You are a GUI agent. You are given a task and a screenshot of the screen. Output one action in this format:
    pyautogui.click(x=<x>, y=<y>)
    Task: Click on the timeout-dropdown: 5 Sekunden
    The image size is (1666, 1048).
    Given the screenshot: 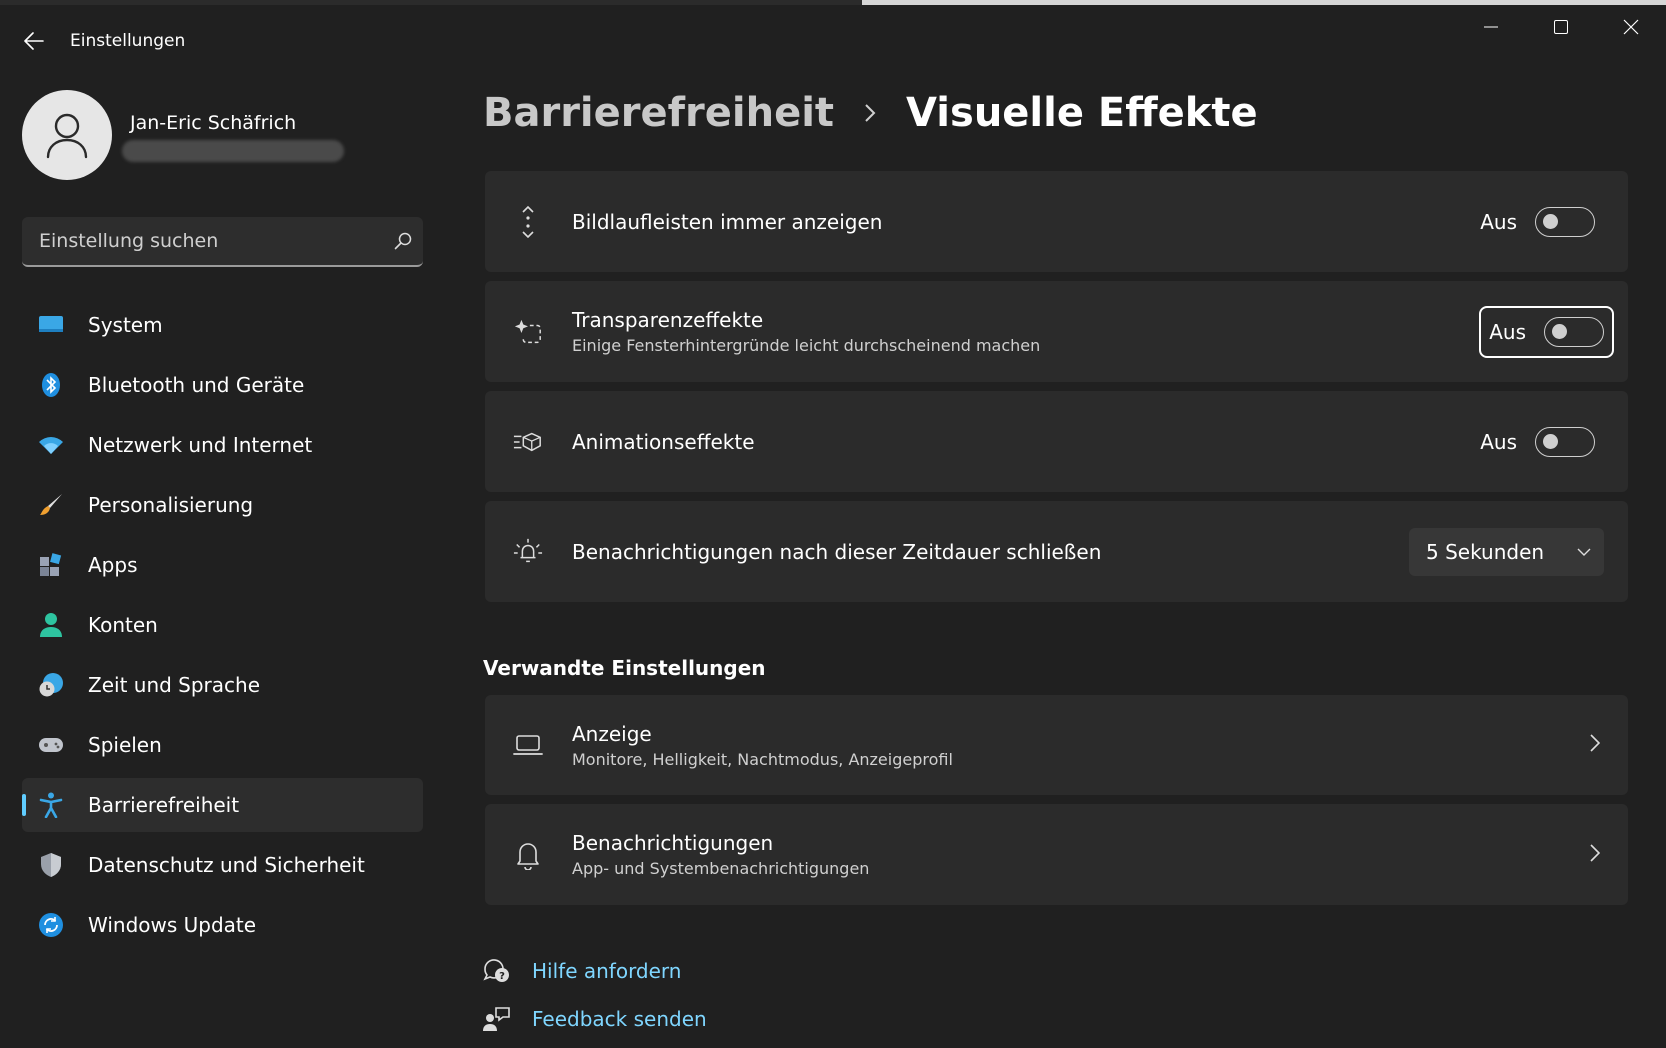 What is the action you would take?
    pyautogui.click(x=1506, y=551)
    